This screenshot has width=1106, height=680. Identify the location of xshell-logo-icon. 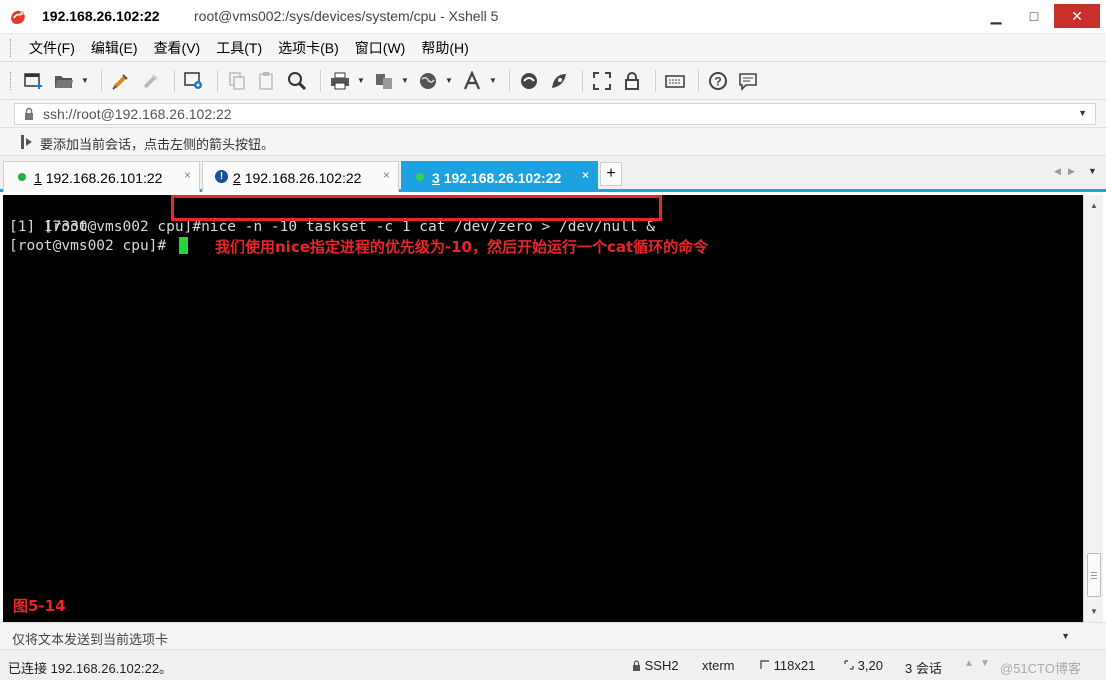
(18, 17).